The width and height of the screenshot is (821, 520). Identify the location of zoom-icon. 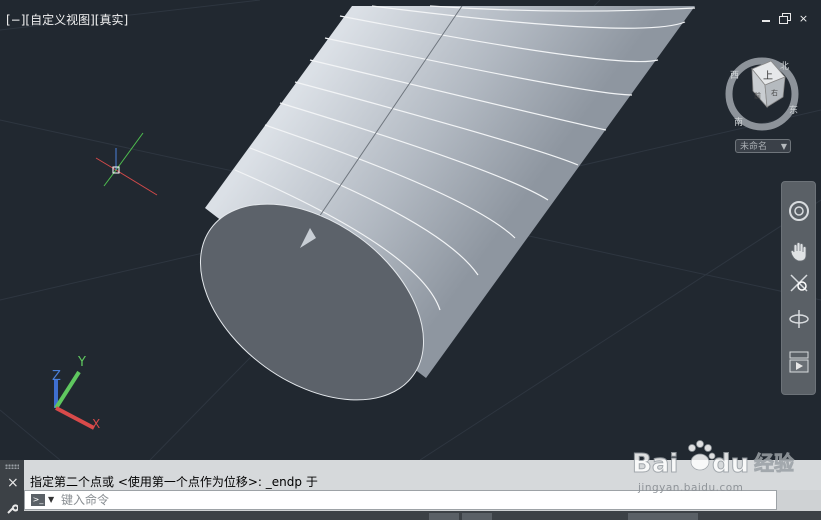
(798, 283).